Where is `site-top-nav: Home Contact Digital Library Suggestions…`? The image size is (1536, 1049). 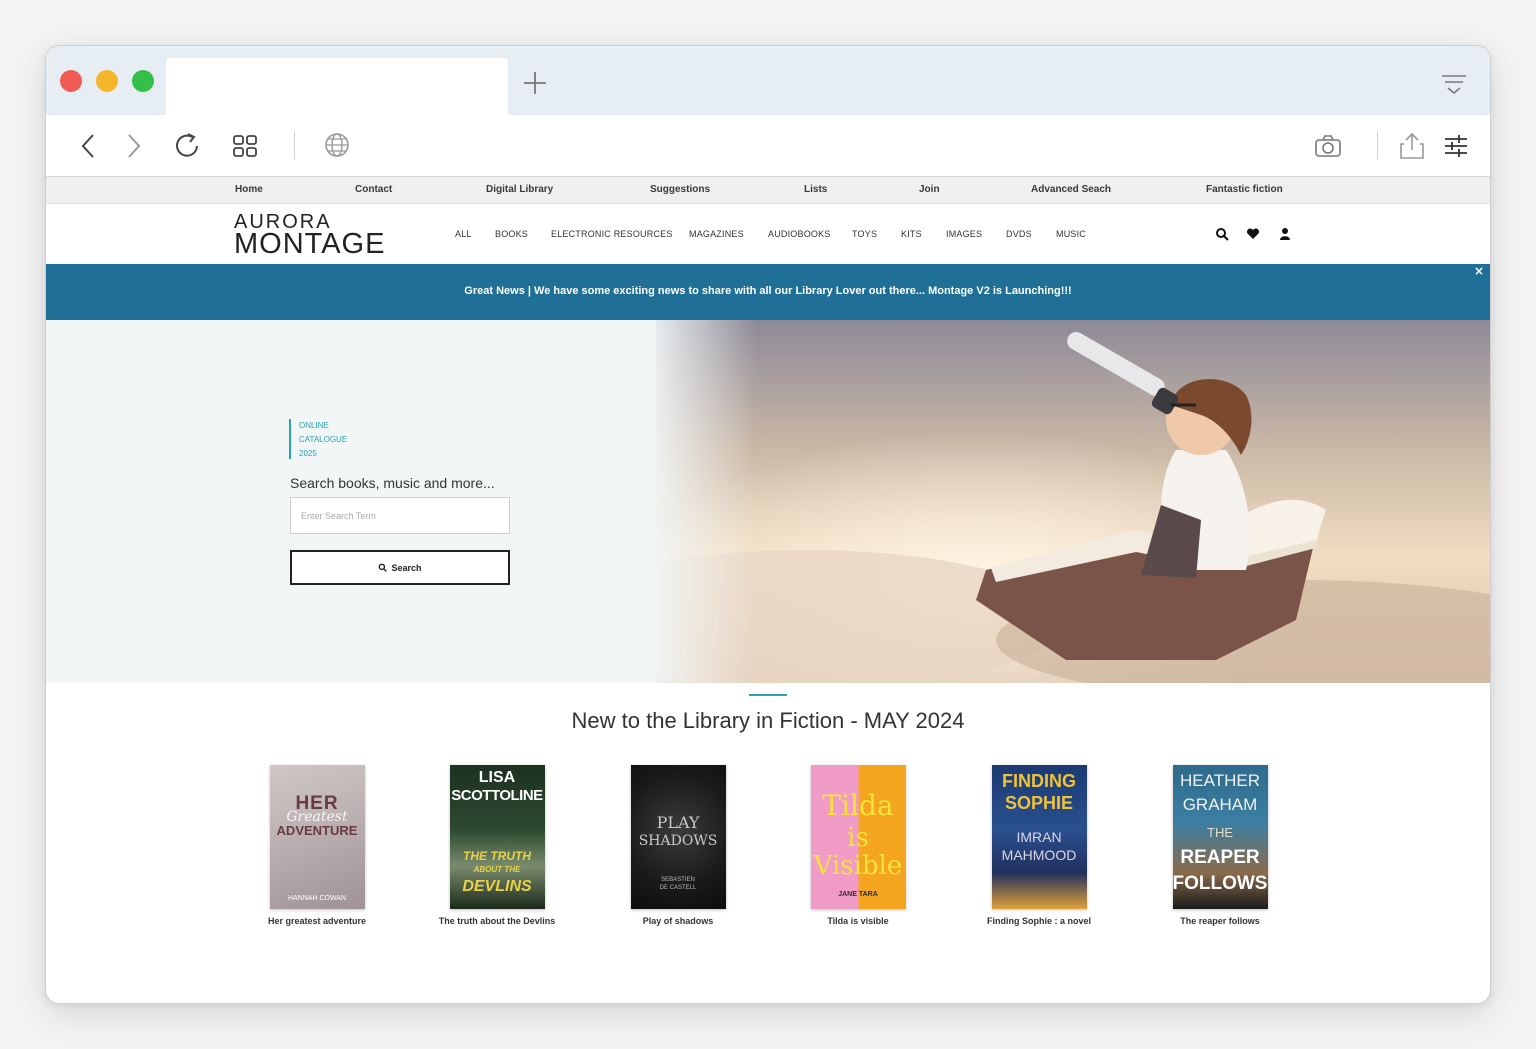 site-top-nav: Home Contact Digital Library Suggestions… is located at coordinates (768, 190).